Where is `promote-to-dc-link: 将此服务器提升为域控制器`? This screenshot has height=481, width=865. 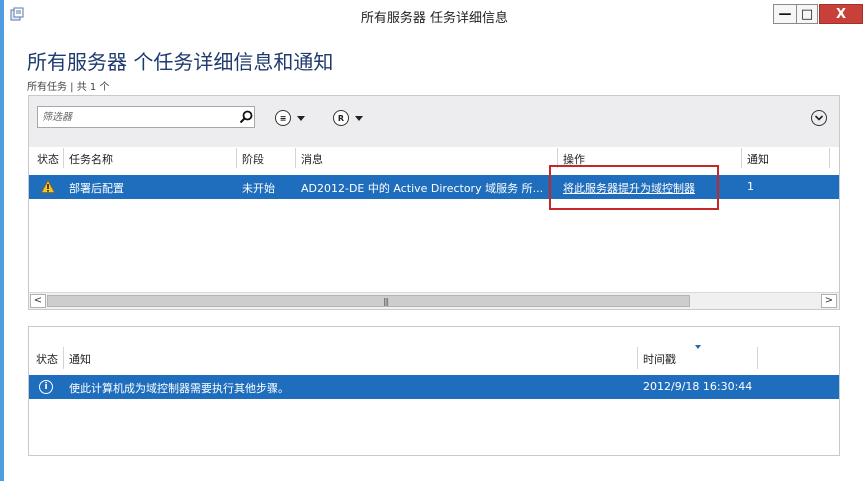 promote-to-dc-link: 将此服务器提升为域控制器 is located at coordinates (629, 188).